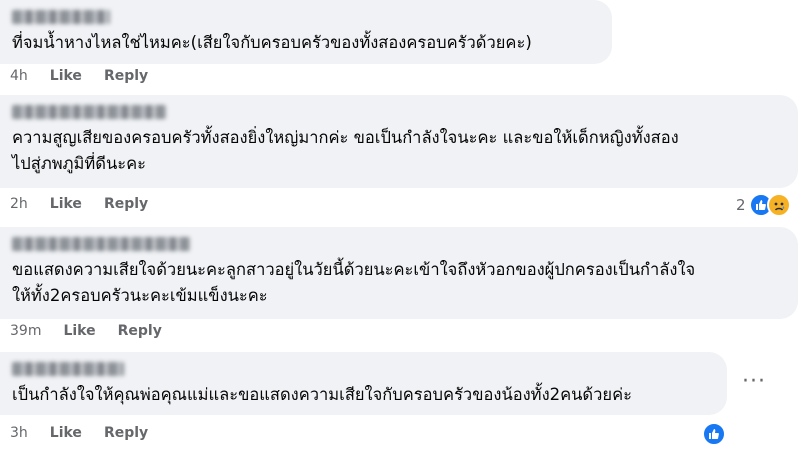 Image resolution: width=800 pixels, height=450 pixels. Describe the element at coordinates (19, 76) in the screenshot. I see `comment-timestamp: 4h` at that location.